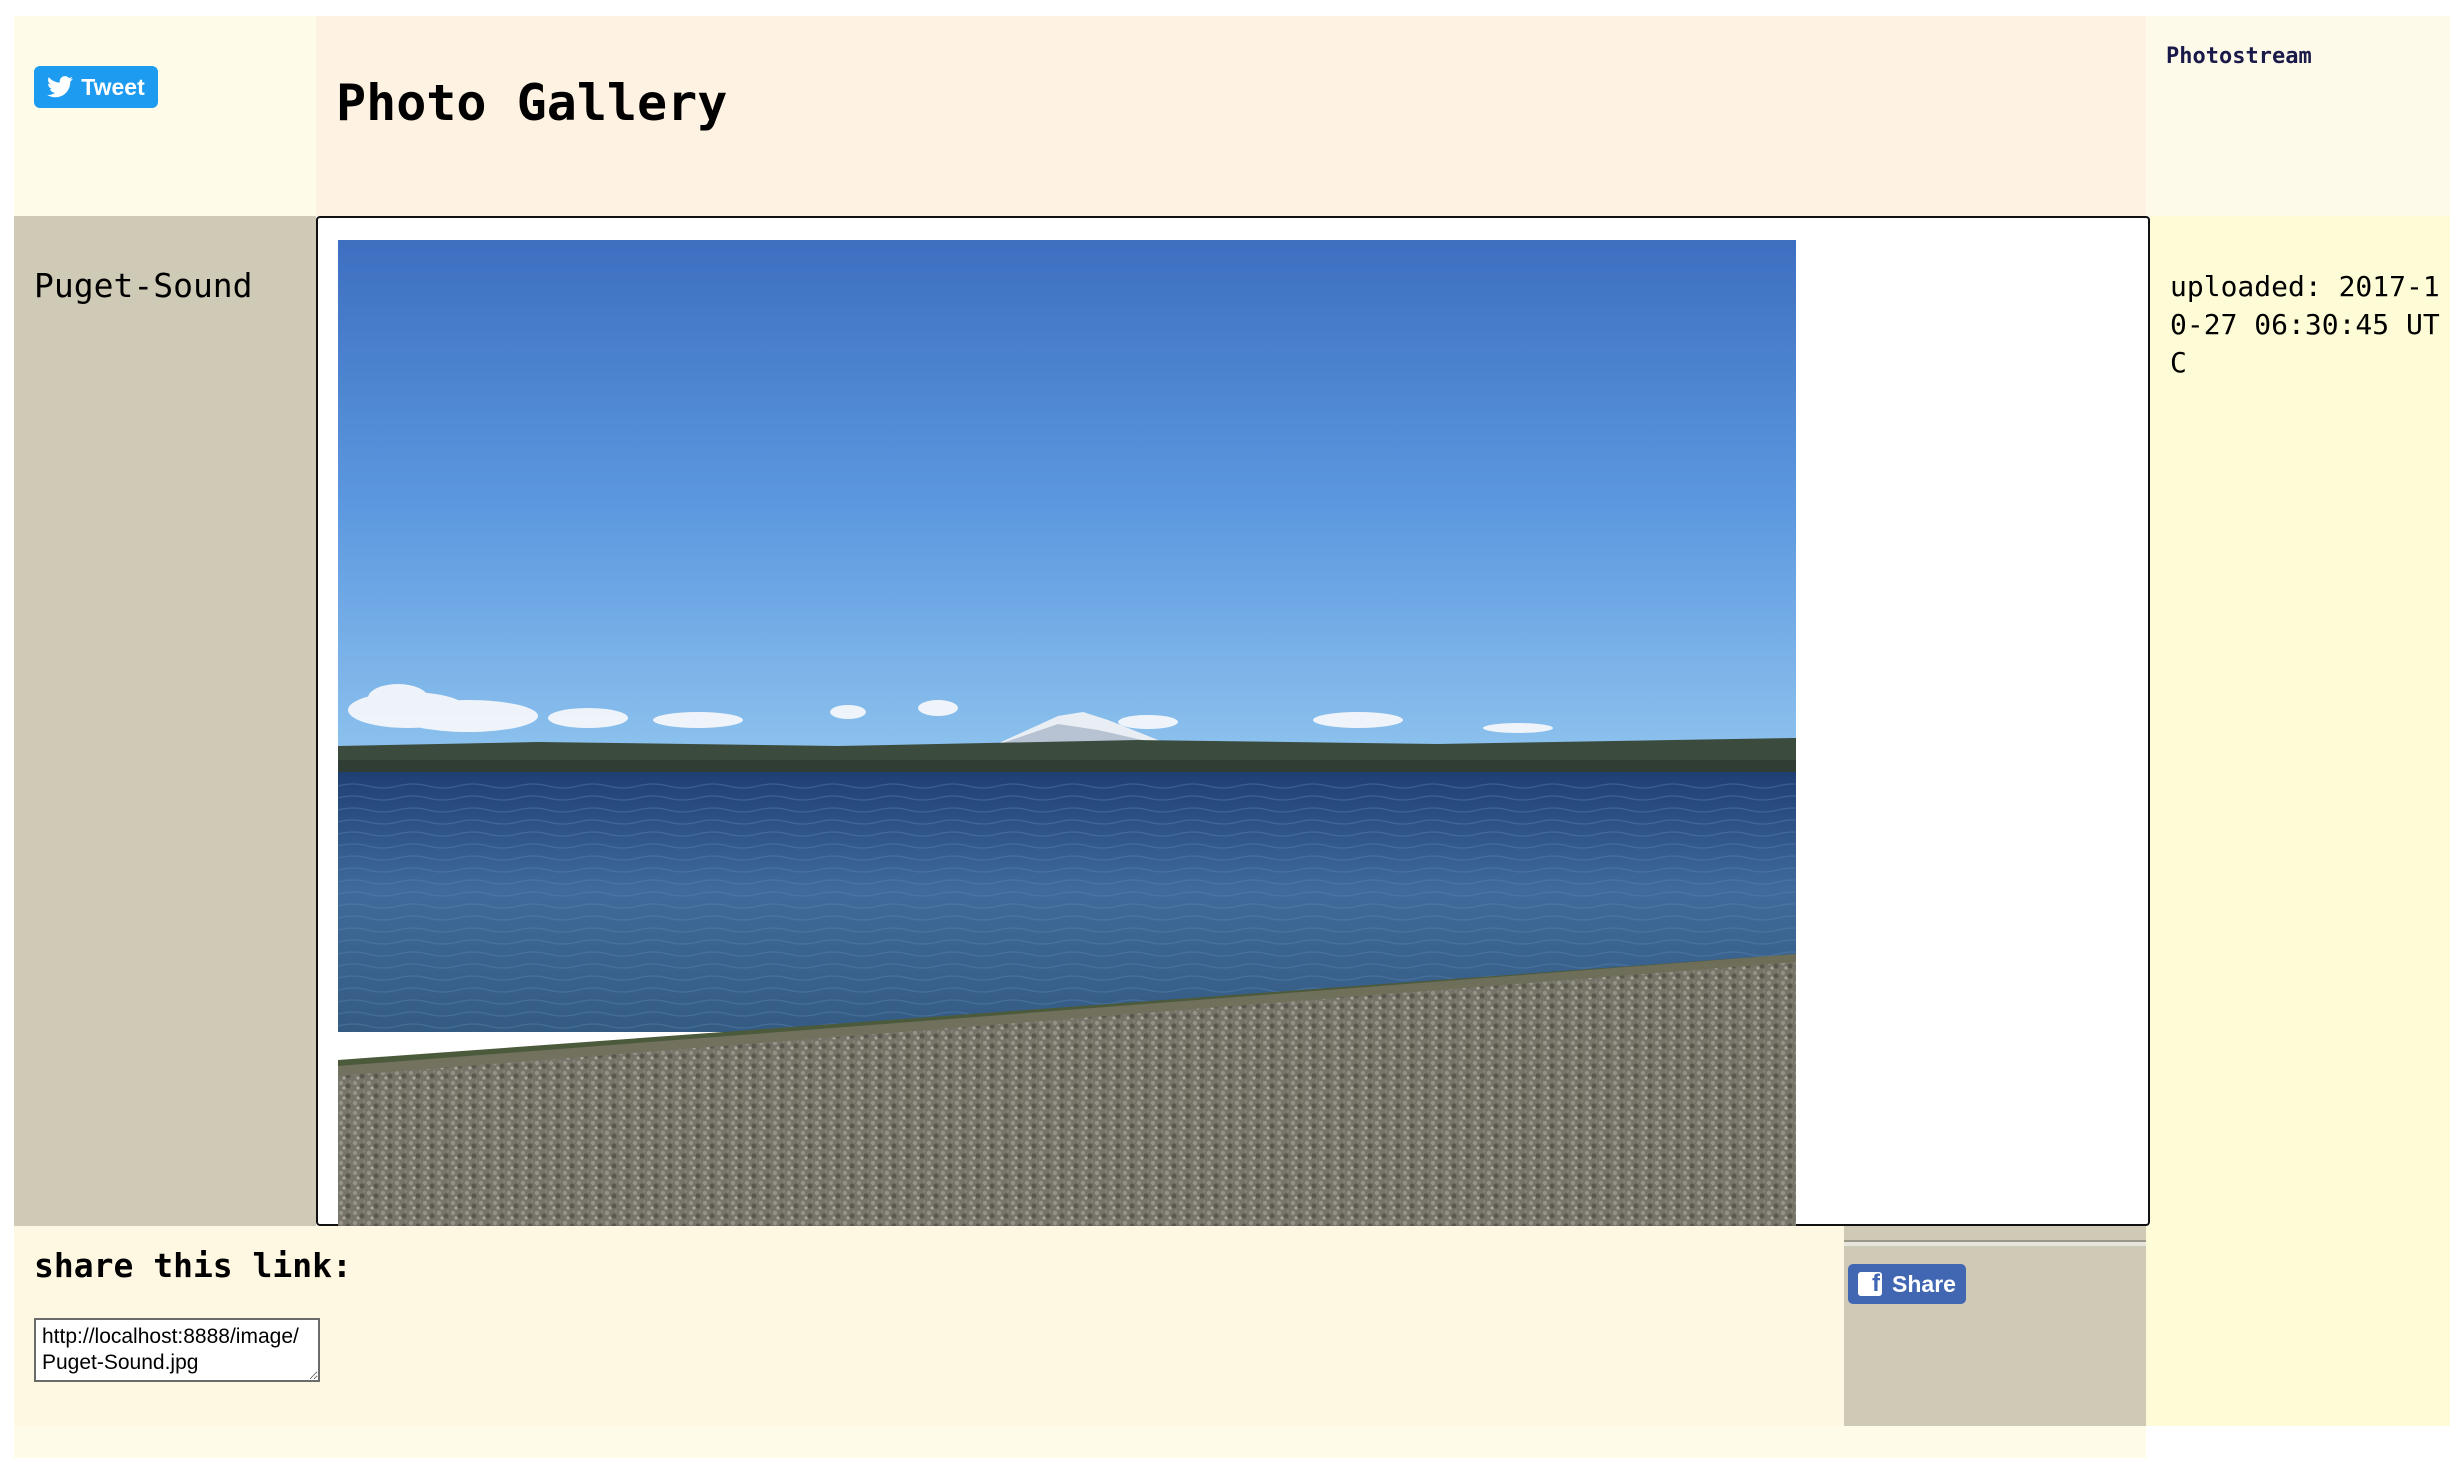 This screenshot has width=2460, height=1458. What do you see at coordinates (1080, 1442) in the screenshot?
I see `footer` at bounding box center [1080, 1442].